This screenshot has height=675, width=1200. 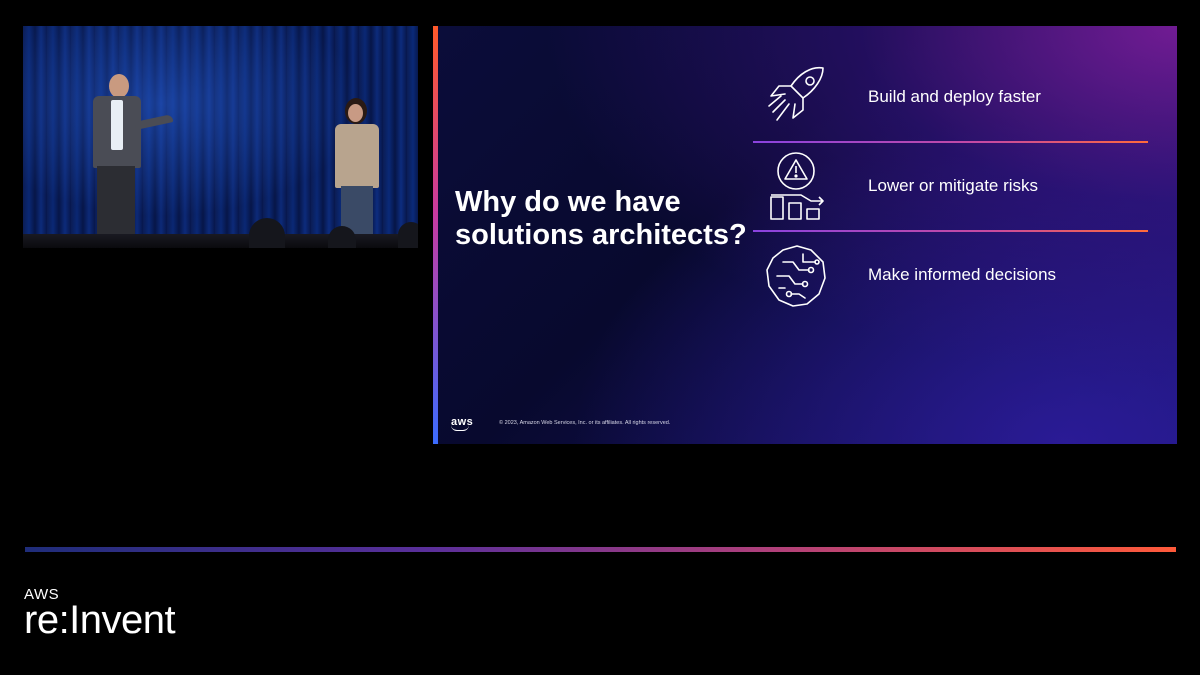 I want to click on slide-item-risks: Lower or mitigate risks, so click(x=950, y=186).